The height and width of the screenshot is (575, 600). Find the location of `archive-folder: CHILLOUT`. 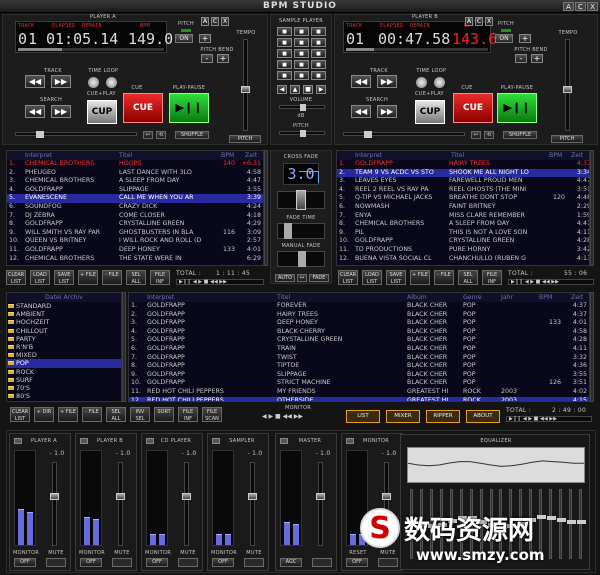

archive-folder: CHILLOUT is located at coordinates (64, 331).